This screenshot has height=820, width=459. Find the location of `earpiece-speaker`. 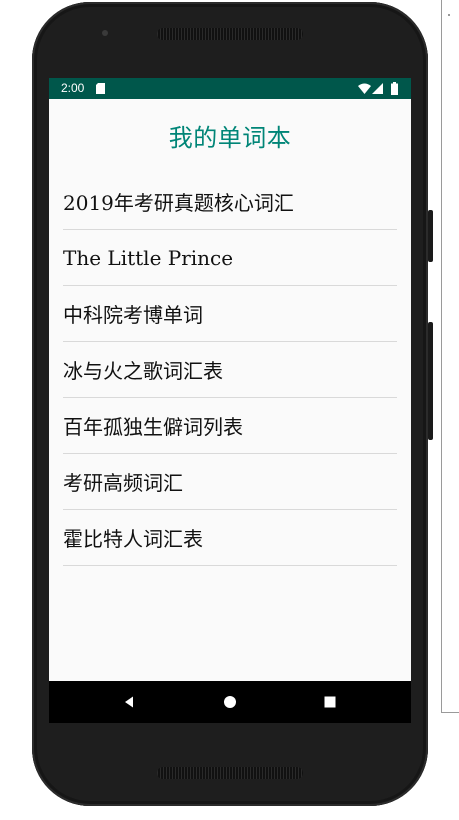

earpiece-speaker is located at coordinates (230, 34).